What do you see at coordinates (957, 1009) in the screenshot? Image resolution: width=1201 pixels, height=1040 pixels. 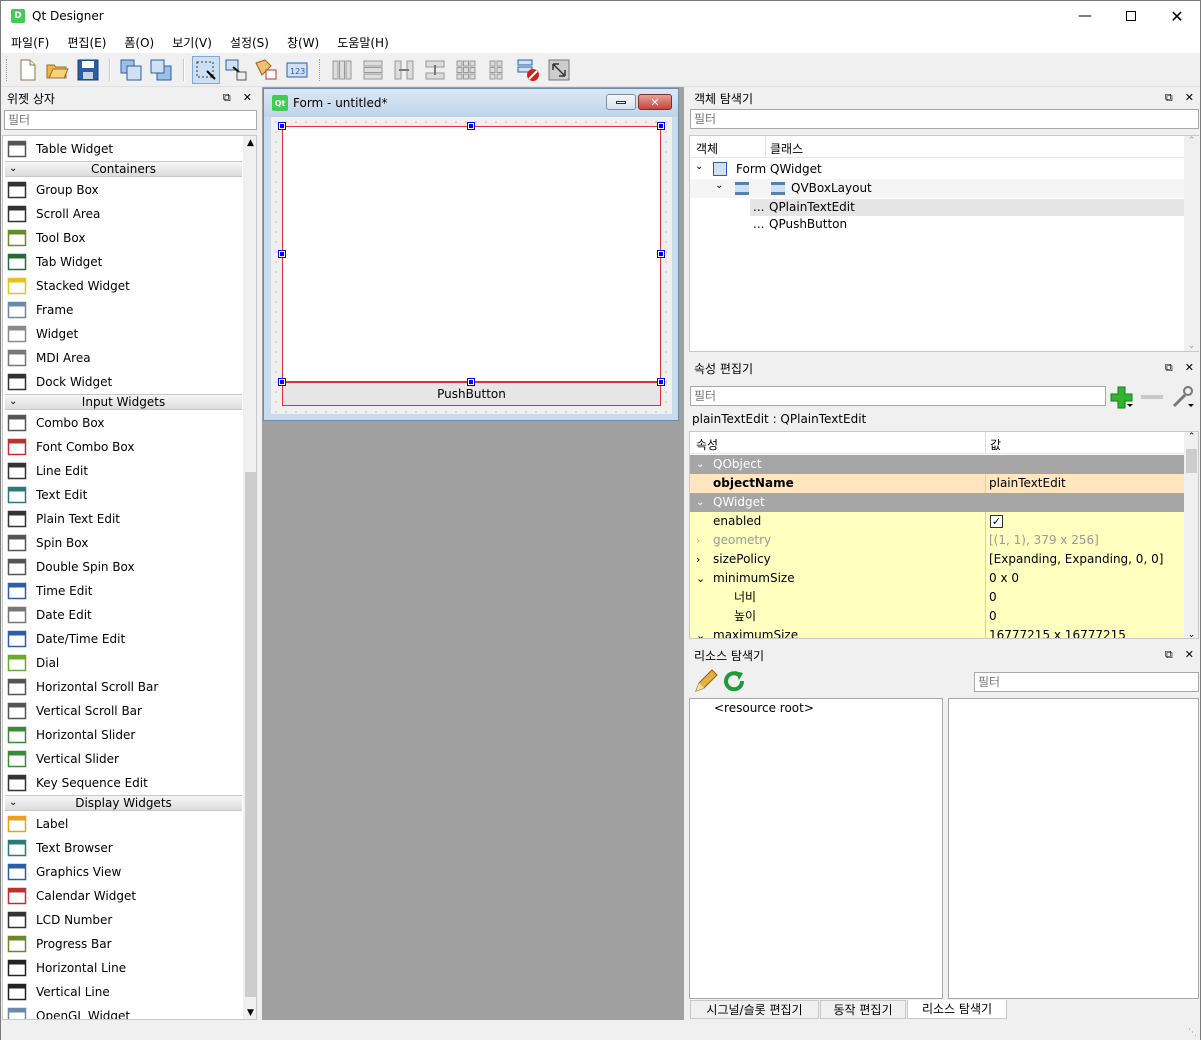 I see `tab-resource-browser: 리소스 탐색기` at bounding box center [957, 1009].